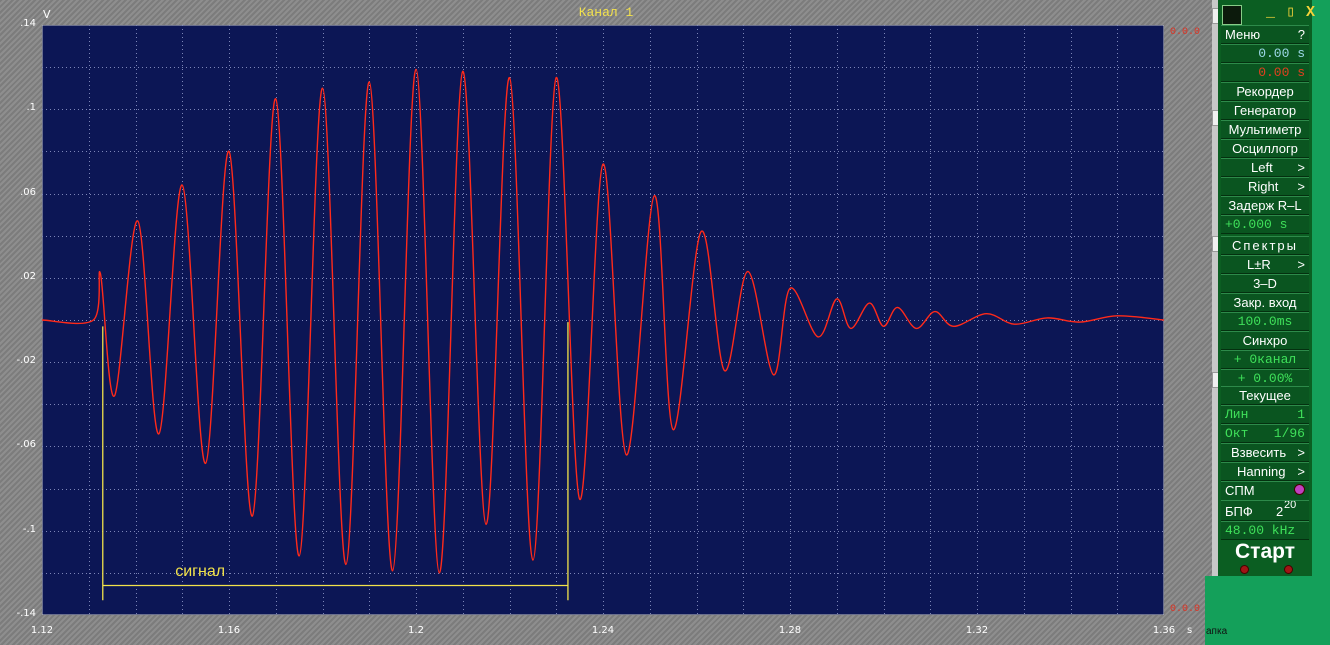 The image size is (1330, 645). What do you see at coordinates (977, 630) in the screenshot?
I see `x-tick-label: 1.32` at bounding box center [977, 630].